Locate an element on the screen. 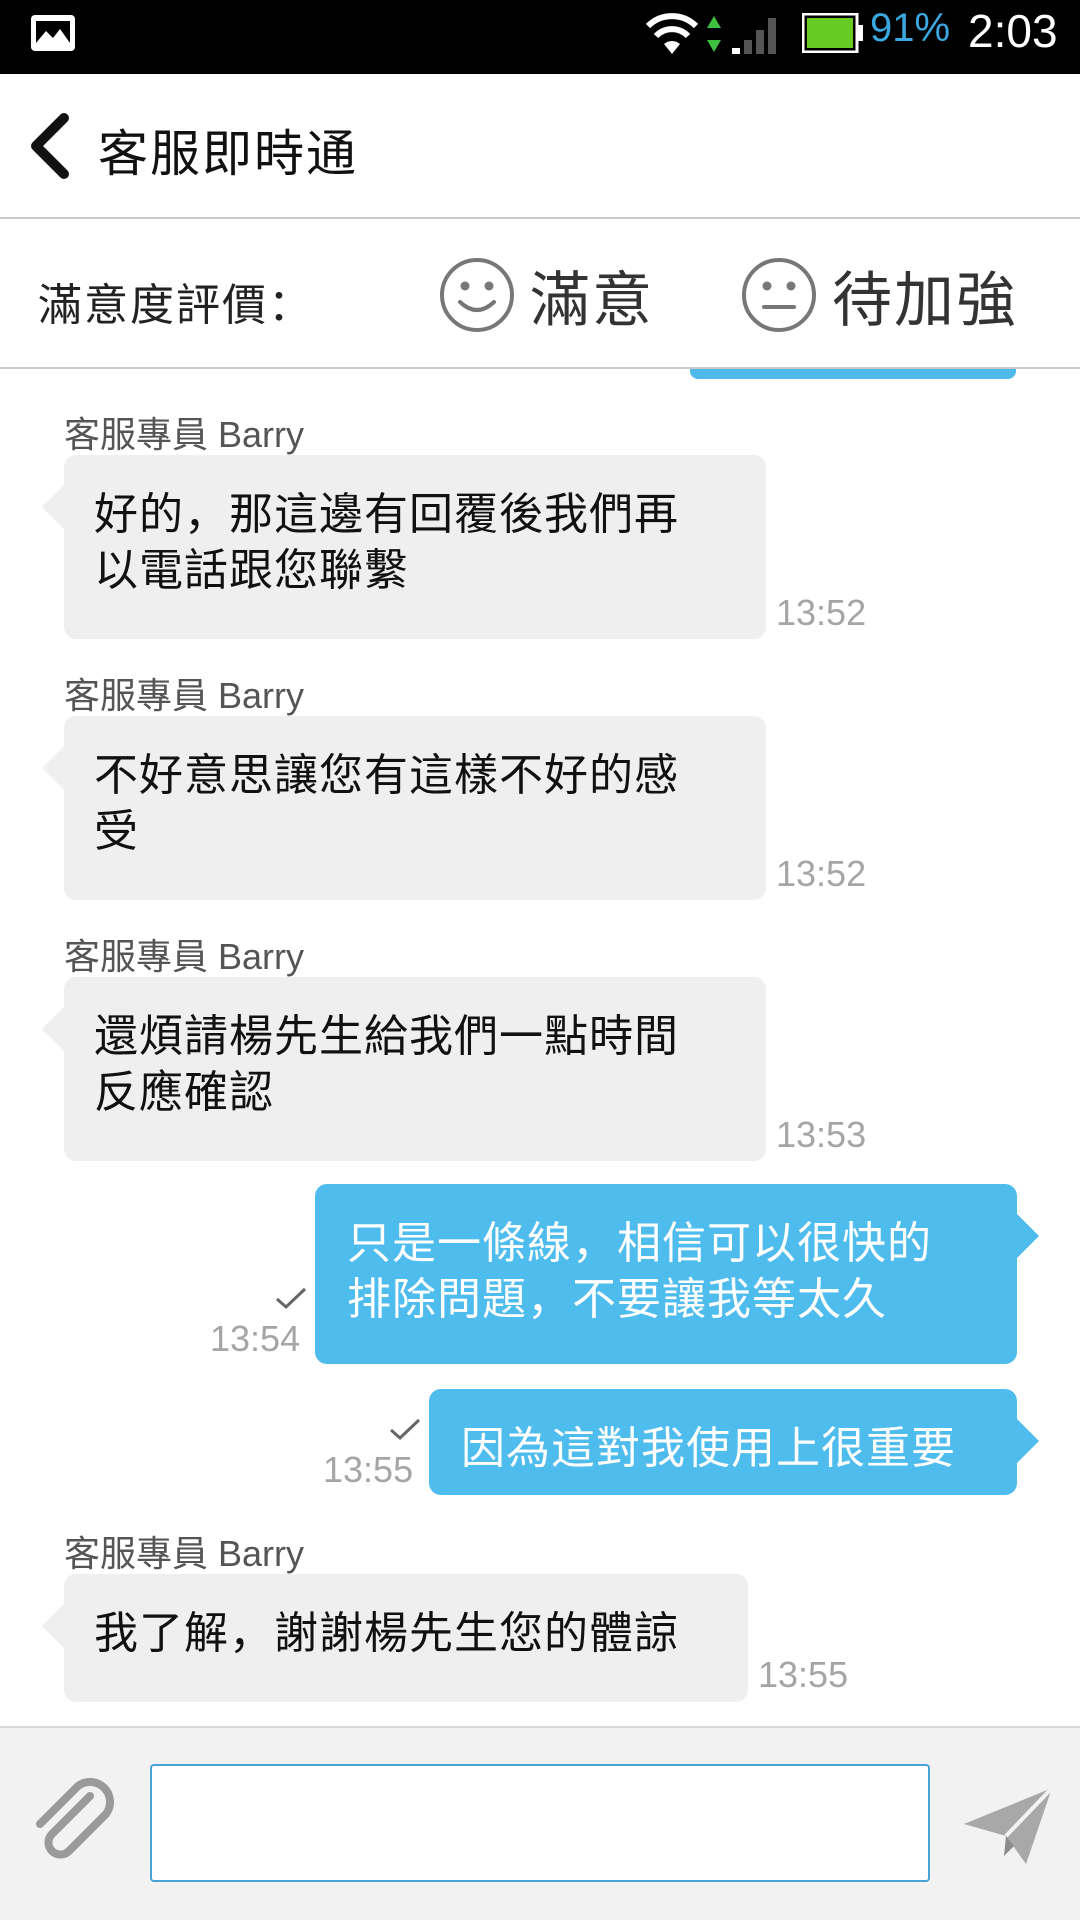 This screenshot has width=1080, height=1920. outgoing-message-bubble: 因為這對我使用上很重要 is located at coordinates (734, 1442).